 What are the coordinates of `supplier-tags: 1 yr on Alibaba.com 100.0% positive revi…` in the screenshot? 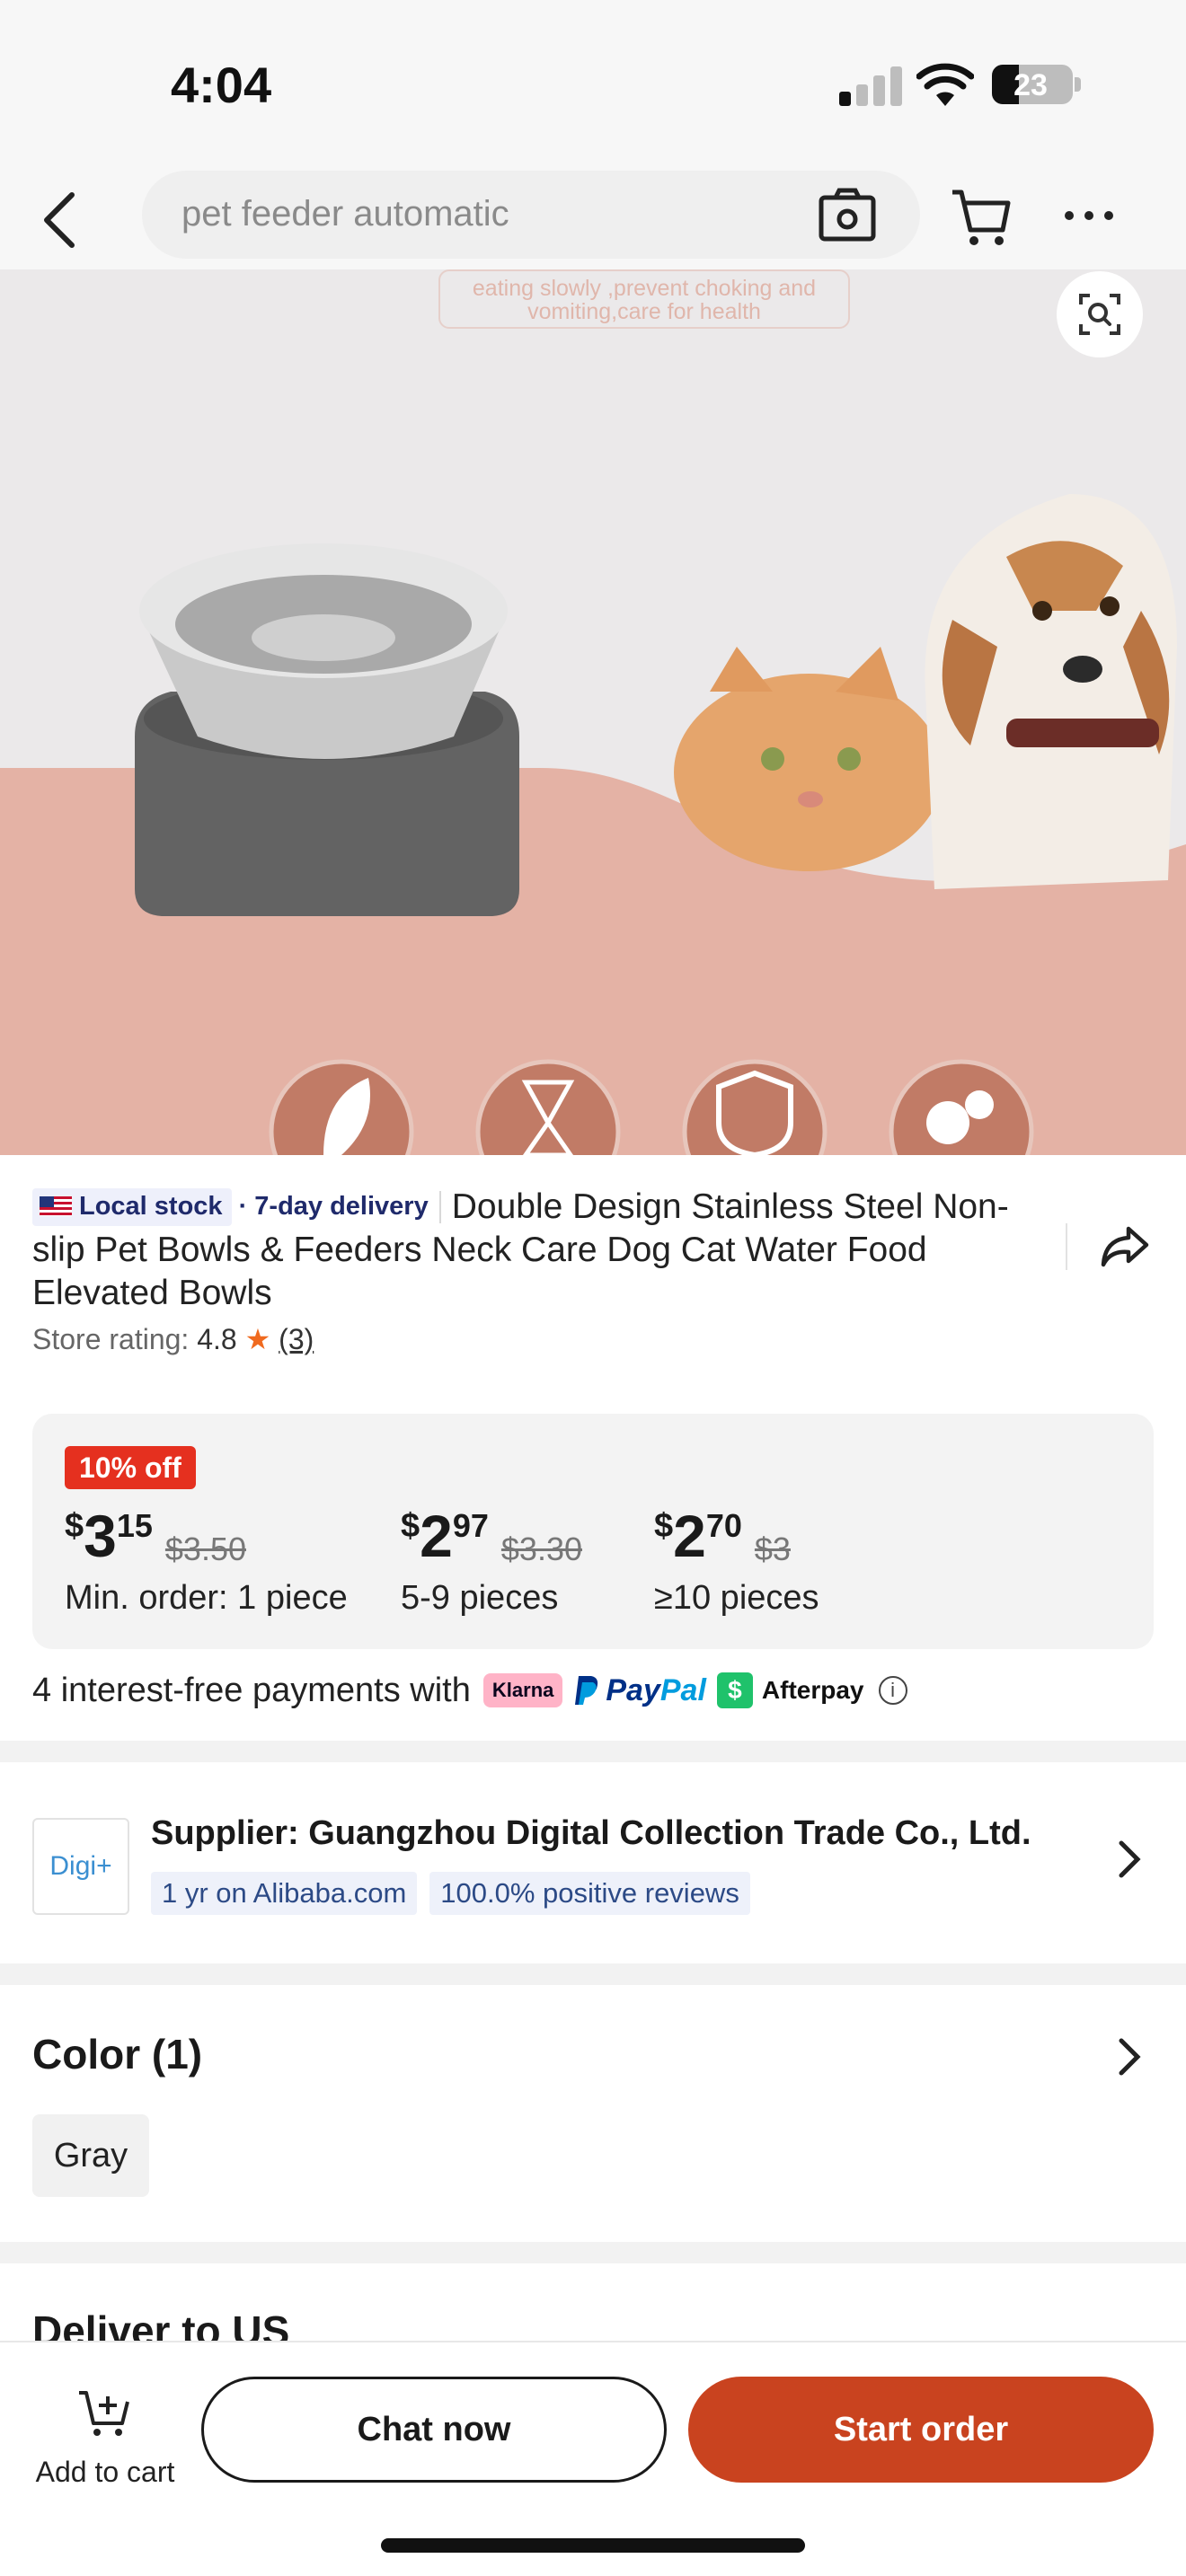 It's located at (450, 1894).